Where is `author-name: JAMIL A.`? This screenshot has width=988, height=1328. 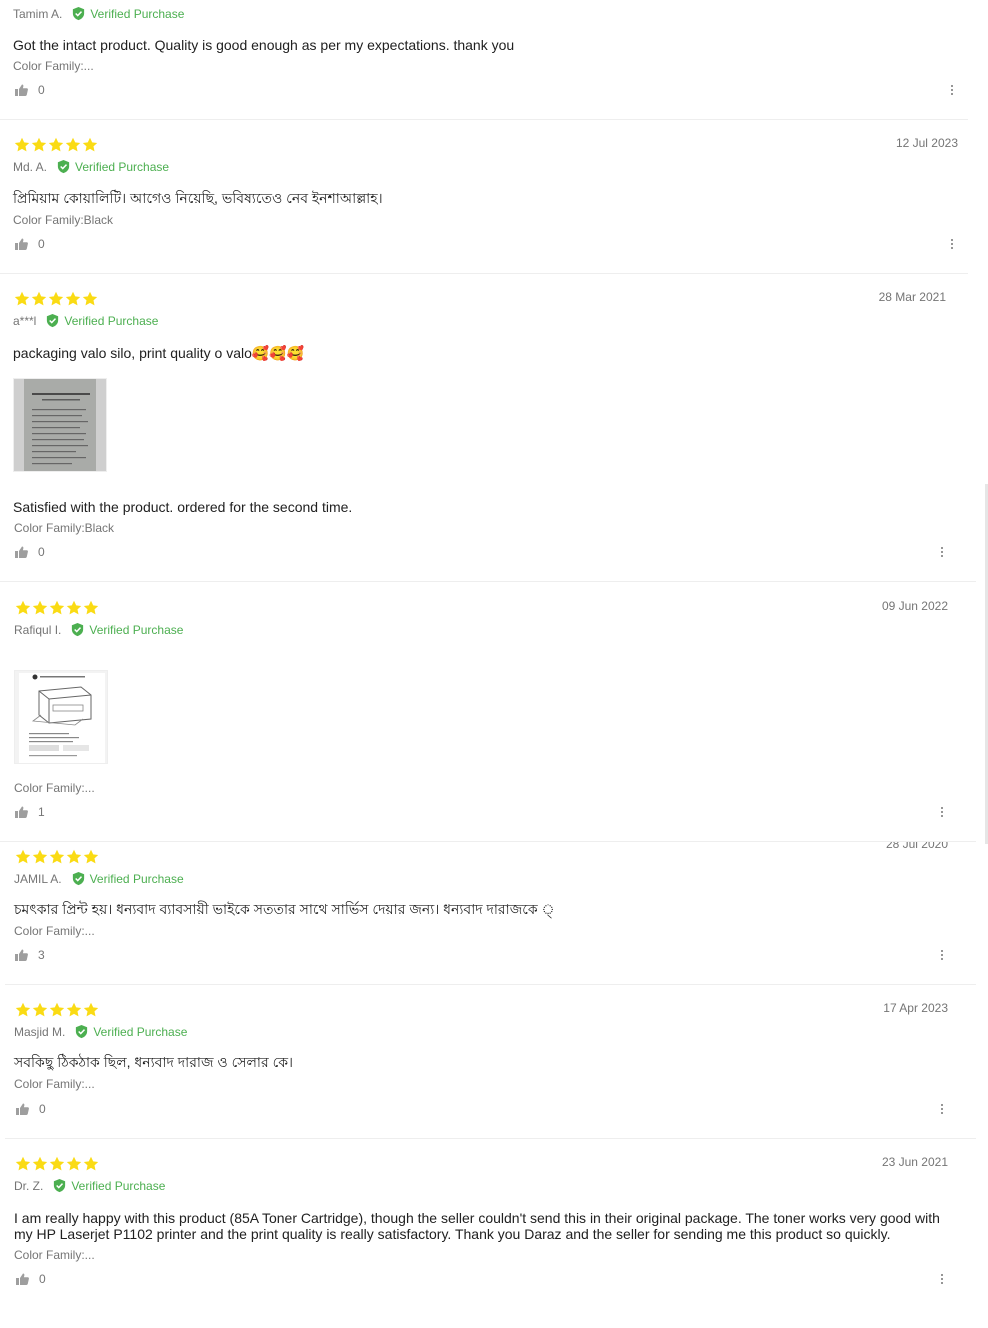
author-name: JAMIL A. is located at coordinates (38, 878).